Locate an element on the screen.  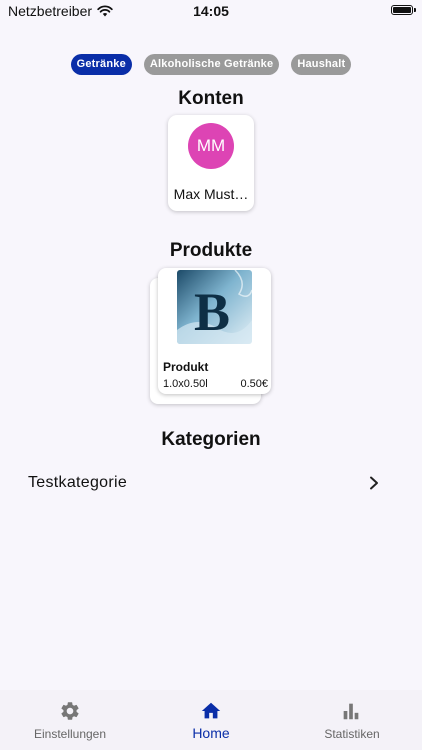
accounts-title: Konten is located at coordinates (211, 98).